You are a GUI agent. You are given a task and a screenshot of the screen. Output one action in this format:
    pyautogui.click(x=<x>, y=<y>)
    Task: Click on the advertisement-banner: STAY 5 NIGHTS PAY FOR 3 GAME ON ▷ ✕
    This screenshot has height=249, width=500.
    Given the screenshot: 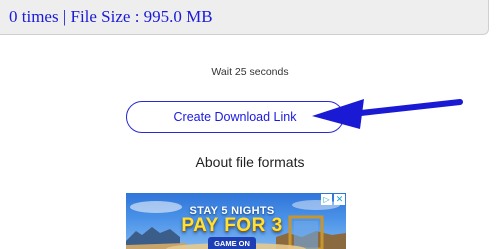 What is the action you would take?
    pyautogui.click(x=236, y=221)
    